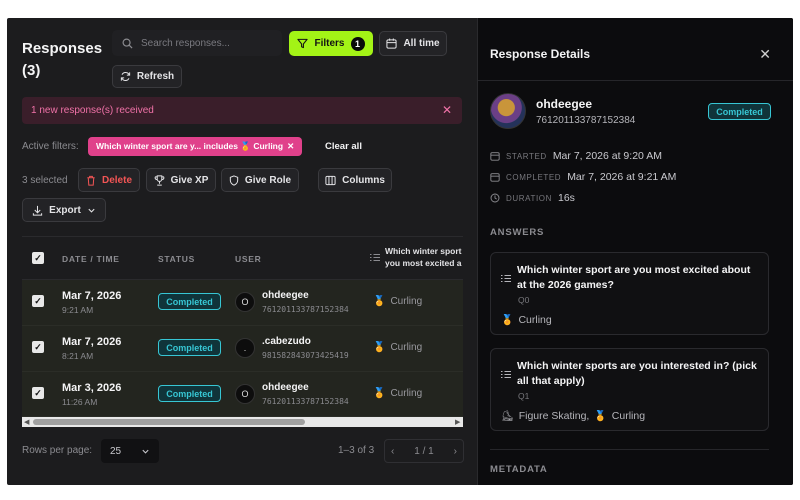 This screenshot has height=500, width=800. What do you see at coordinates (519, 469) in the screenshot?
I see `metadata-heading: METADATA` at bounding box center [519, 469].